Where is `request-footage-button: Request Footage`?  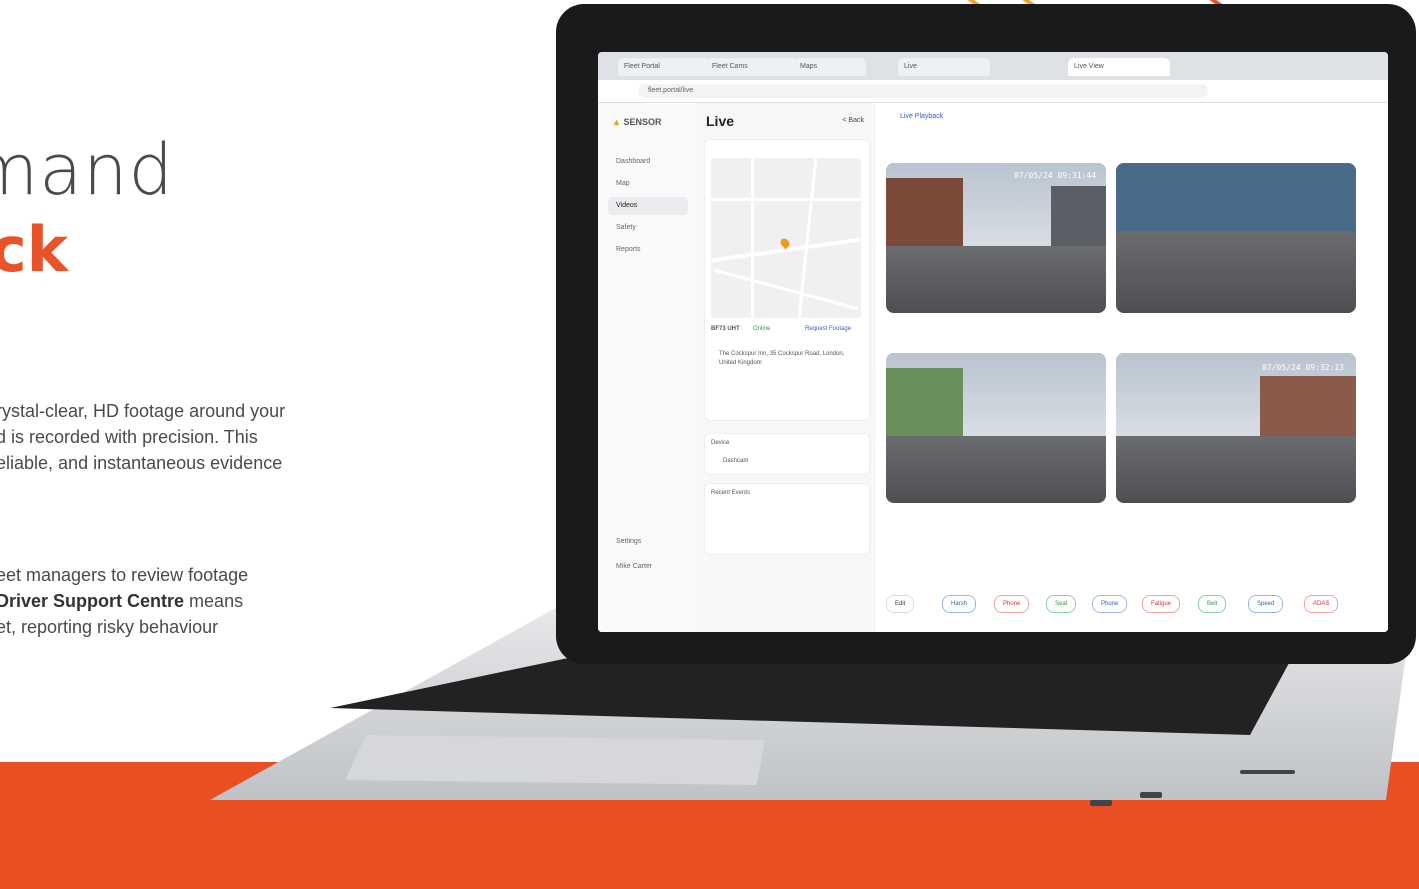
request-footage-button: Request Footage is located at coordinates (828, 329).